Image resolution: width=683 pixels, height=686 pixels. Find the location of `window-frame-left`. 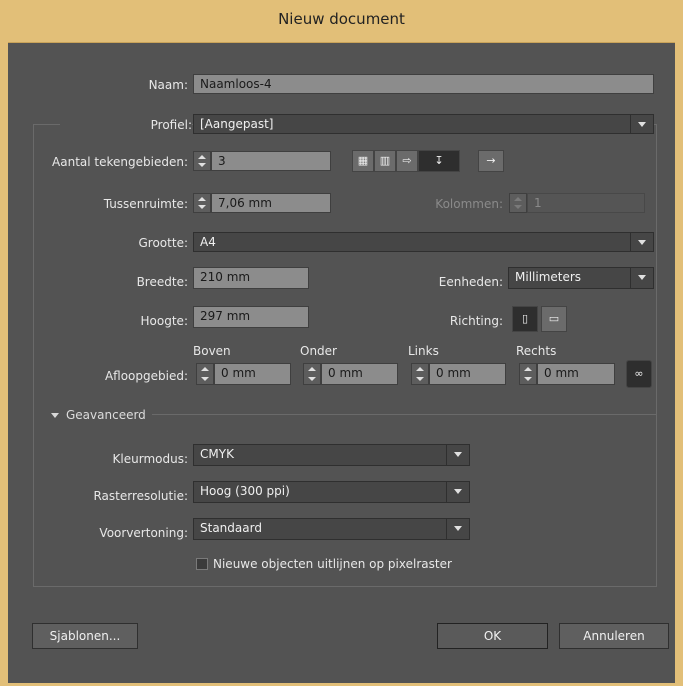

window-frame-left is located at coordinates (4, 364).